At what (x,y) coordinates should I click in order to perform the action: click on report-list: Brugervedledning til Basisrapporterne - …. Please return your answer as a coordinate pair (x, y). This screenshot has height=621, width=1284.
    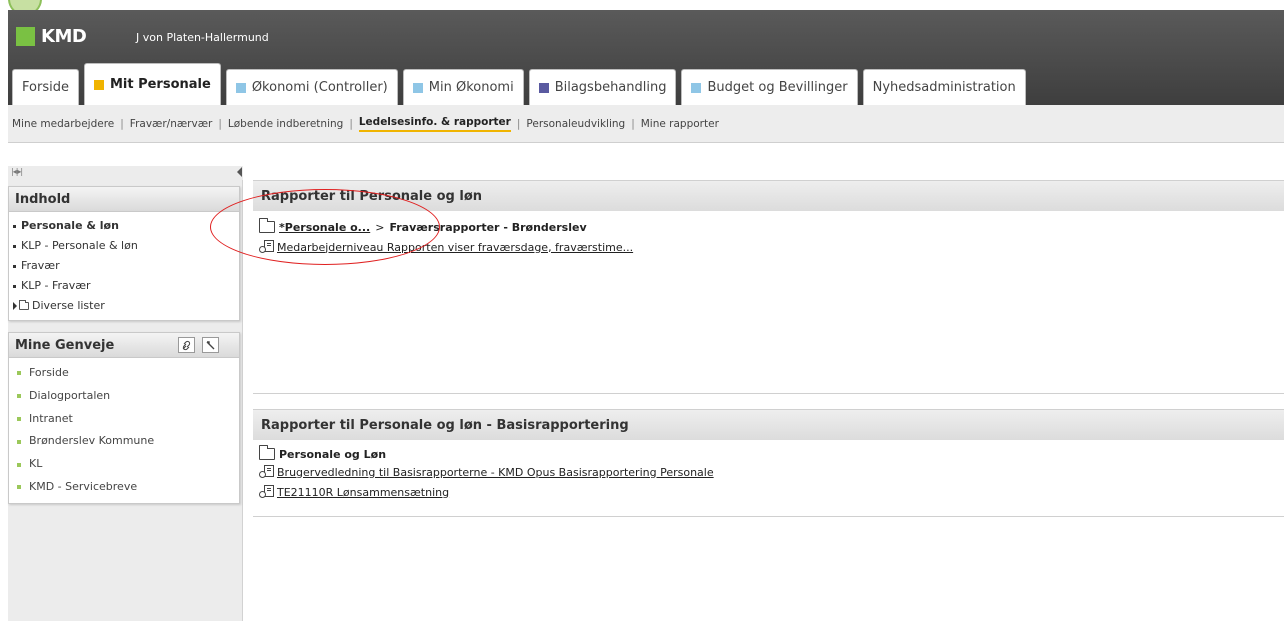
    Looking at the image, I should click on (768, 482).